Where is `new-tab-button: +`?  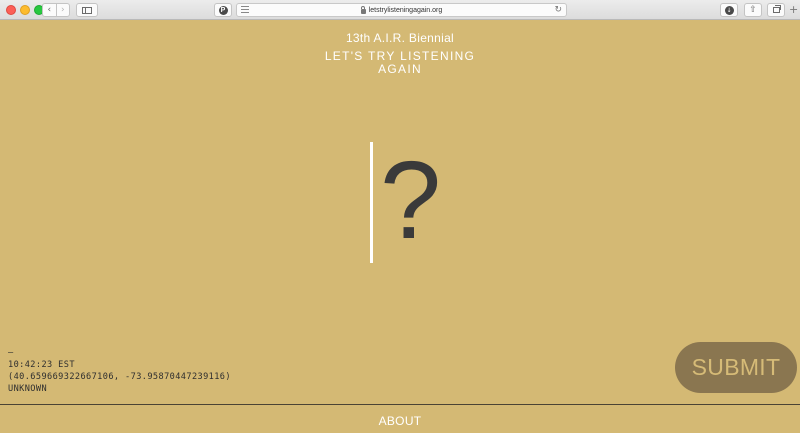 new-tab-button: + is located at coordinates (793, 10).